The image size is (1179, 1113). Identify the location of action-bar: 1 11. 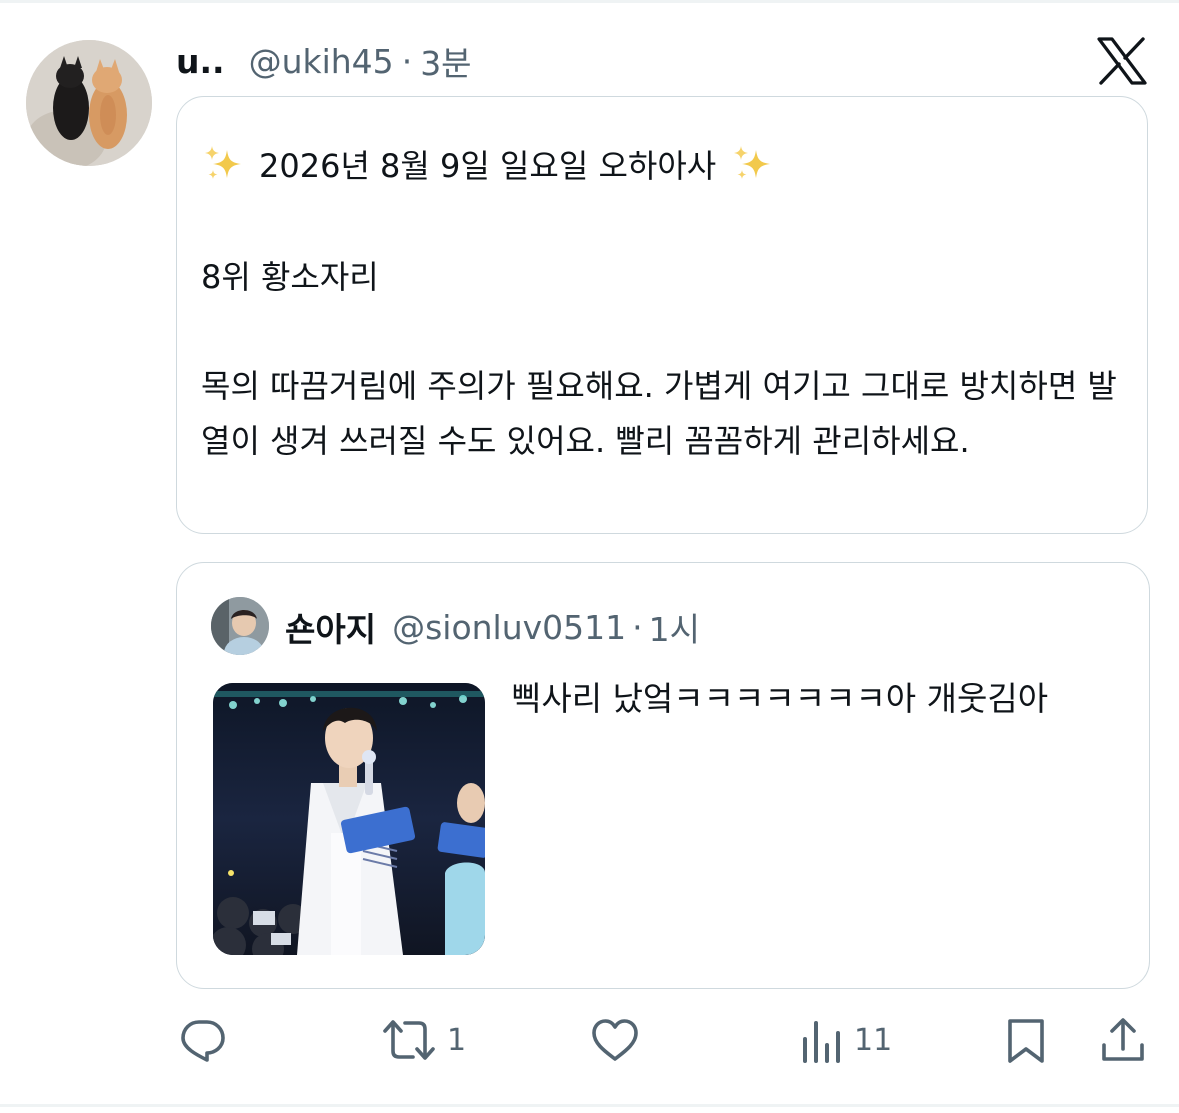
(589, 1040).